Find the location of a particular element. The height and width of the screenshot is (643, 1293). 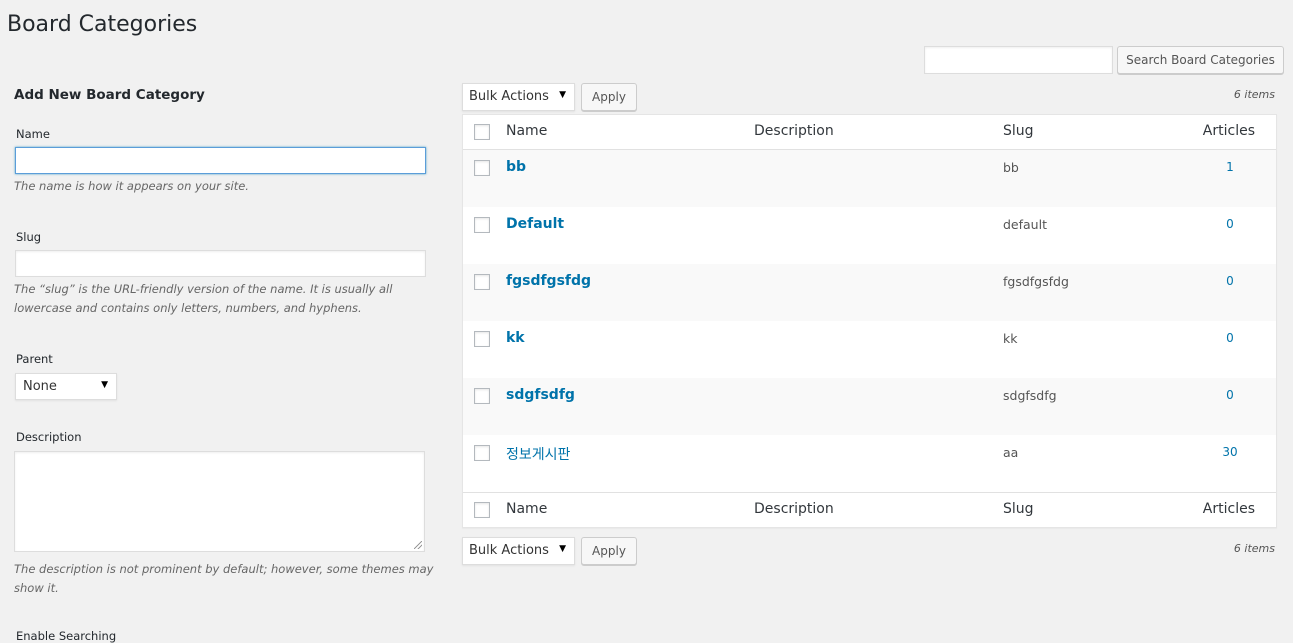

category-slug: bb is located at coordinates (1011, 167).